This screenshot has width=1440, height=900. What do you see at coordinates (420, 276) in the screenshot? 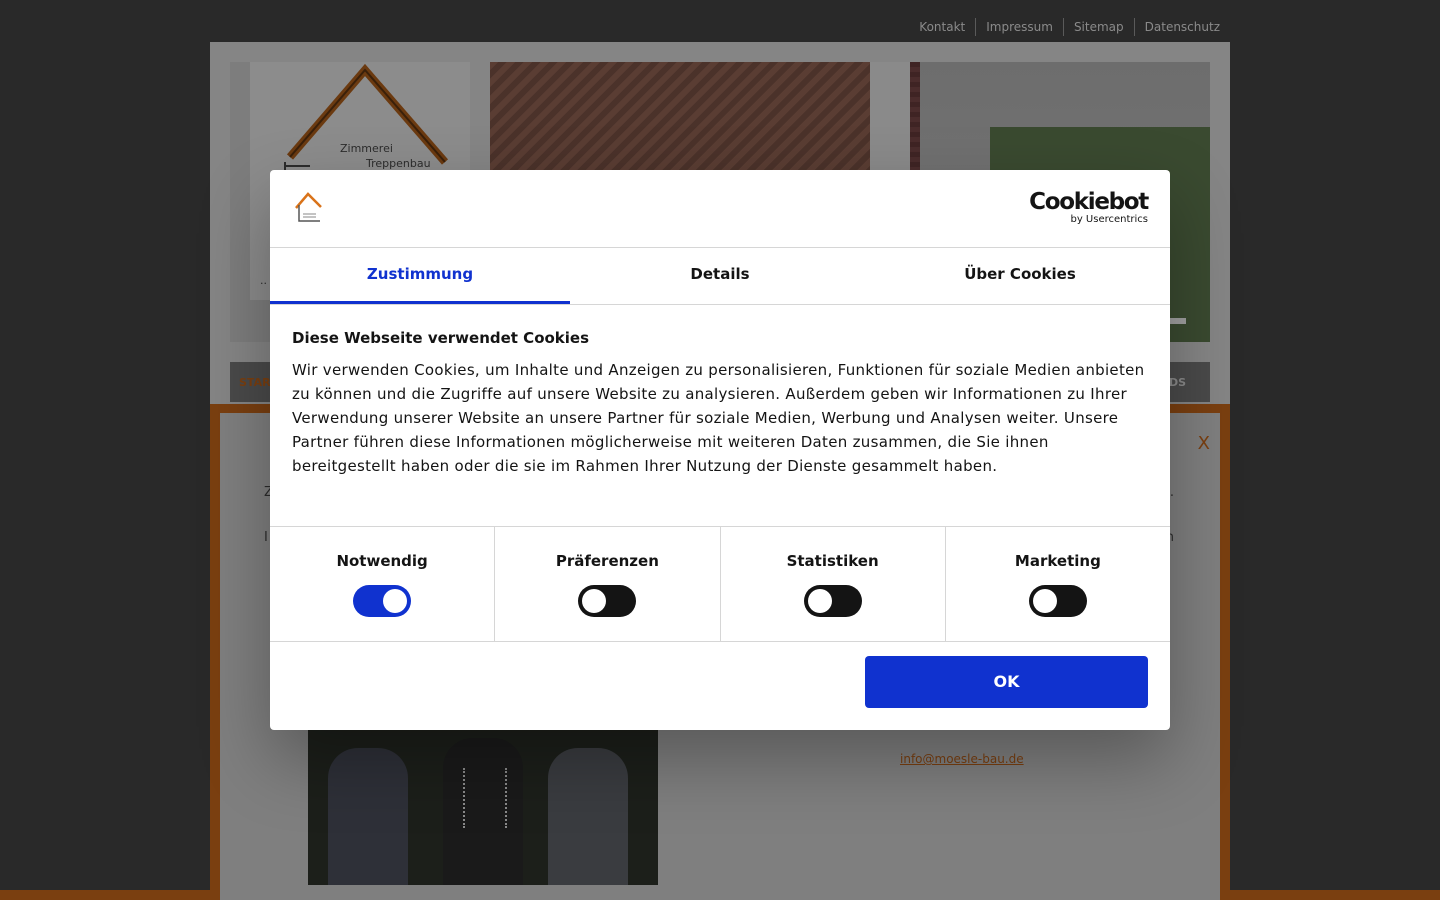
I see `tab-zustimmung: Zustimmung` at bounding box center [420, 276].